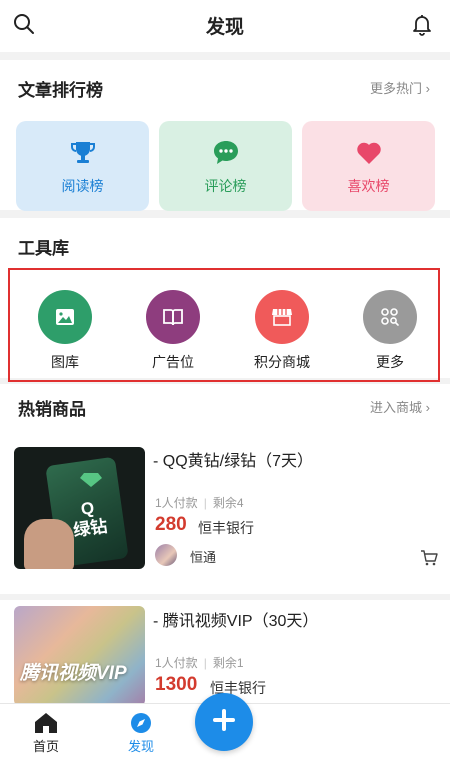 Image resolution: width=450 pixels, height=763 pixels. I want to click on read-ranking-card: 阅读榜, so click(82, 166).